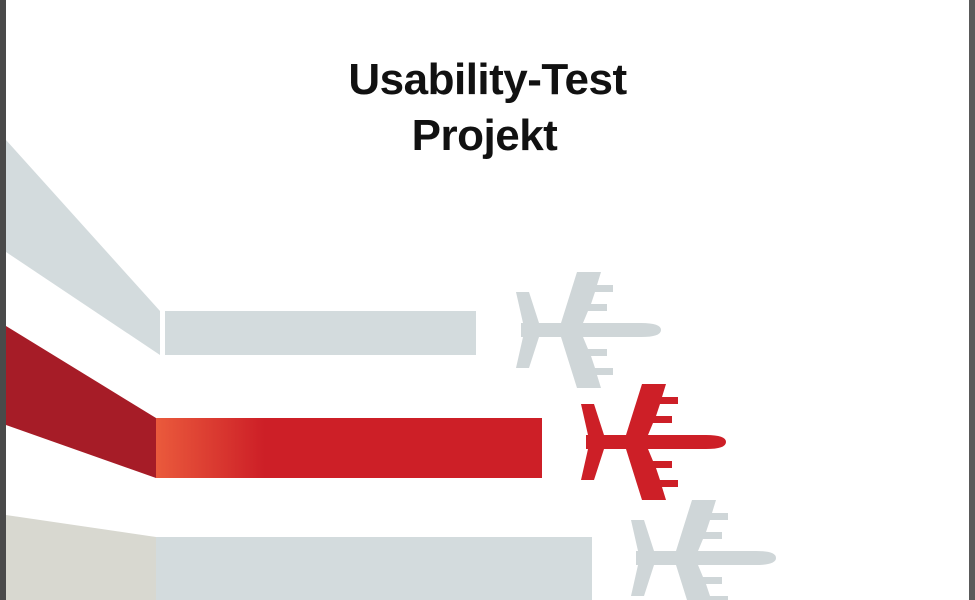 The height and width of the screenshot is (600, 975). I want to click on page-border-right, so click(972, 300).